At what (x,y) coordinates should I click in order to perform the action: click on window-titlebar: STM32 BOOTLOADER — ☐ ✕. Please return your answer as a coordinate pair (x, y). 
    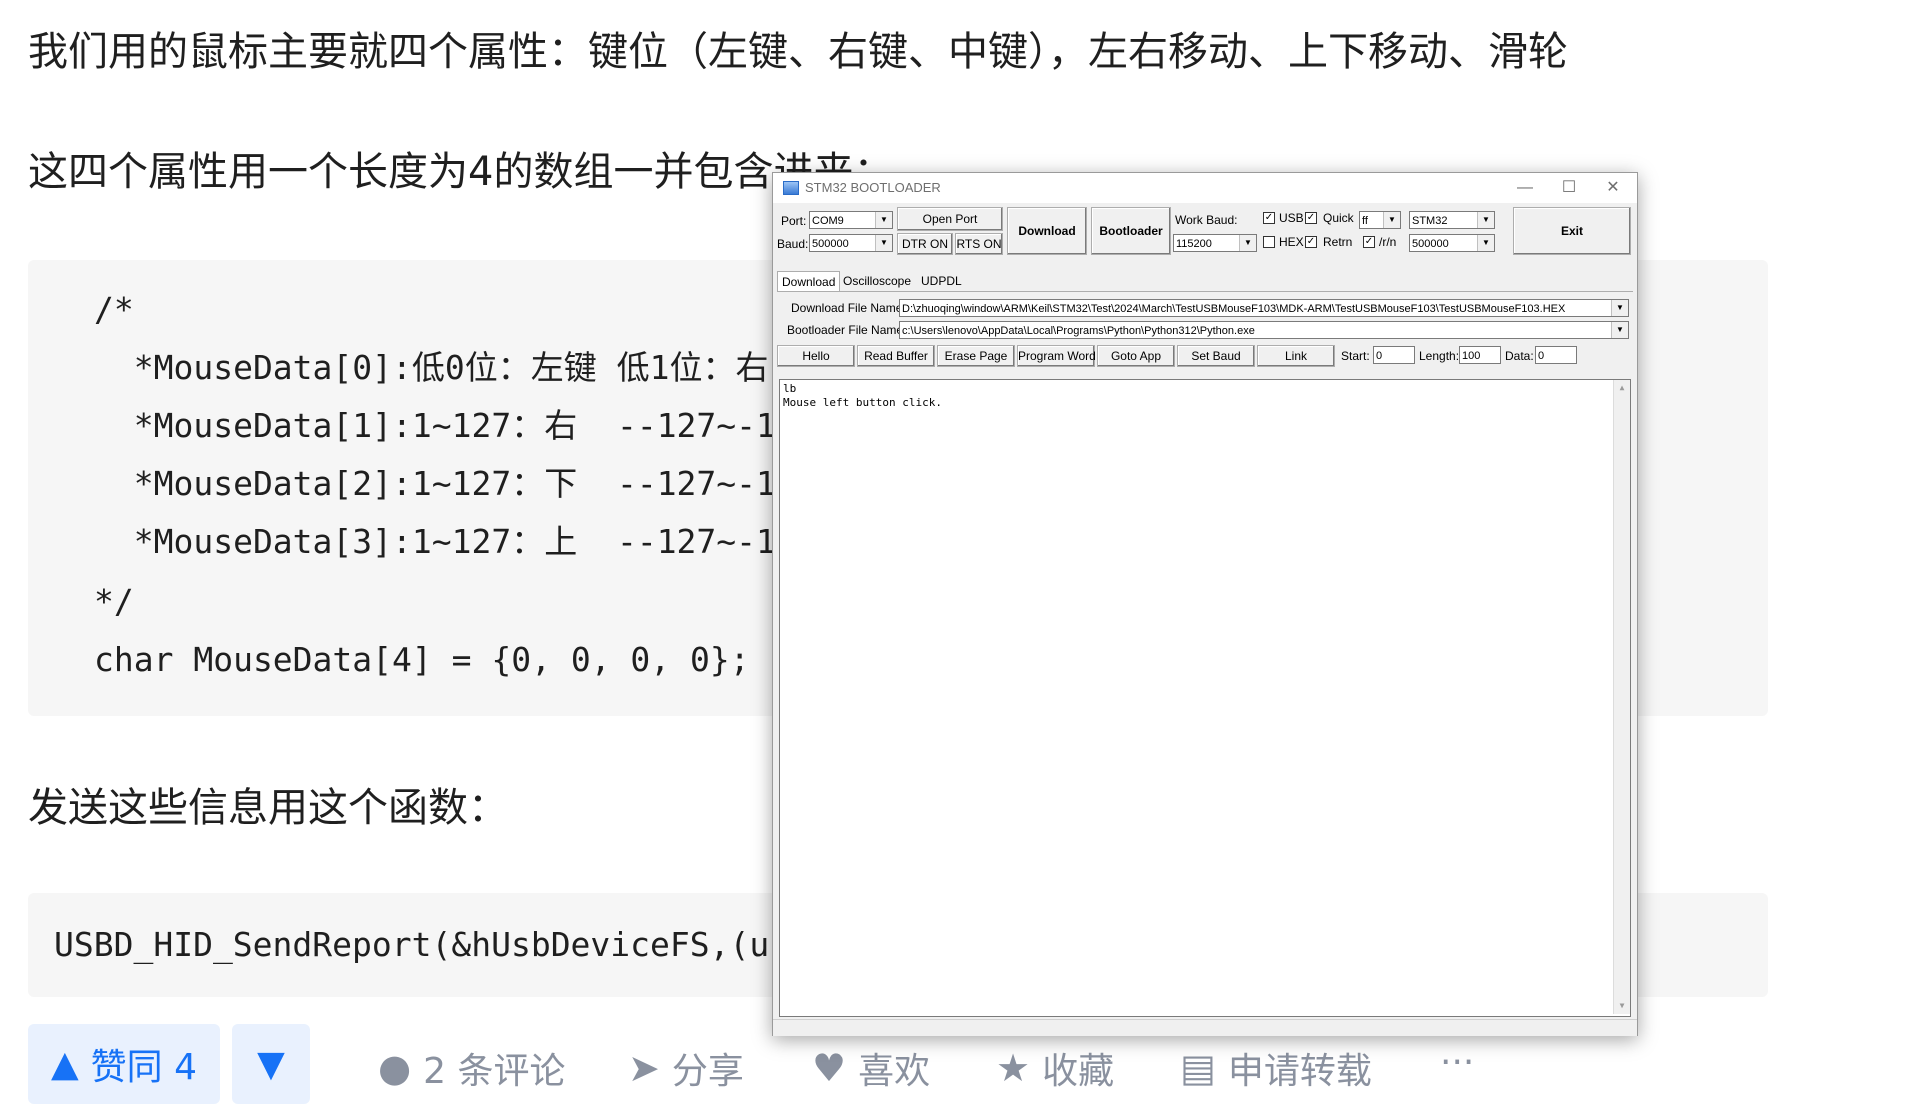
    Looking at the image, I should click on (1205, 188).